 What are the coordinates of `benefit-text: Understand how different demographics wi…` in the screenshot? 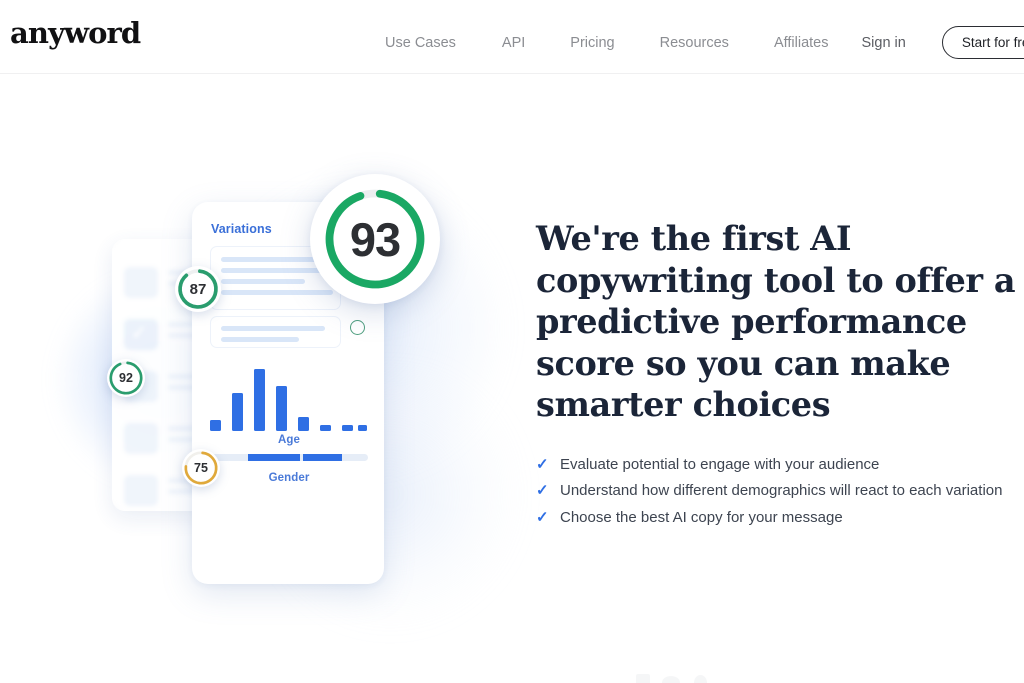 It's located at (781, 490).